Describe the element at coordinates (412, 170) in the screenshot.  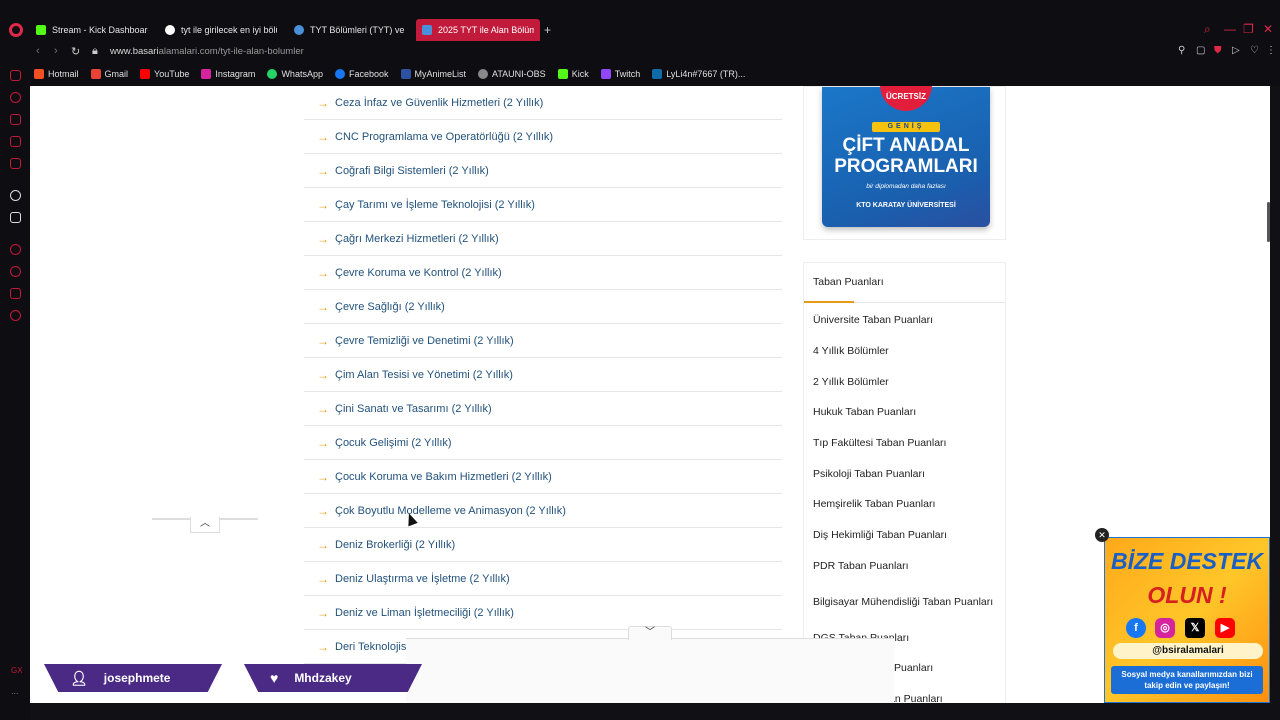
I see `department-label: Coğrafi Bilgi Sistemleri (2 Yıllık)` at that location.